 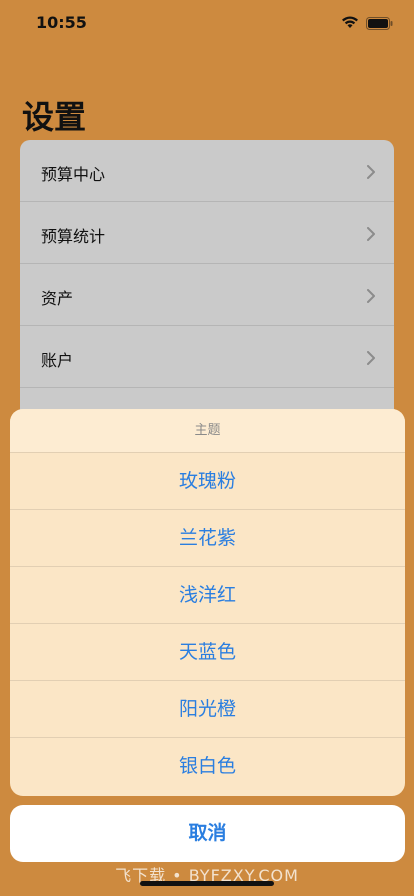 What do you see at coordinates (207, 595) in the screenshot?
I see `theme-option-light-magenta: 浅洋红` at bounding box center [207, 595].